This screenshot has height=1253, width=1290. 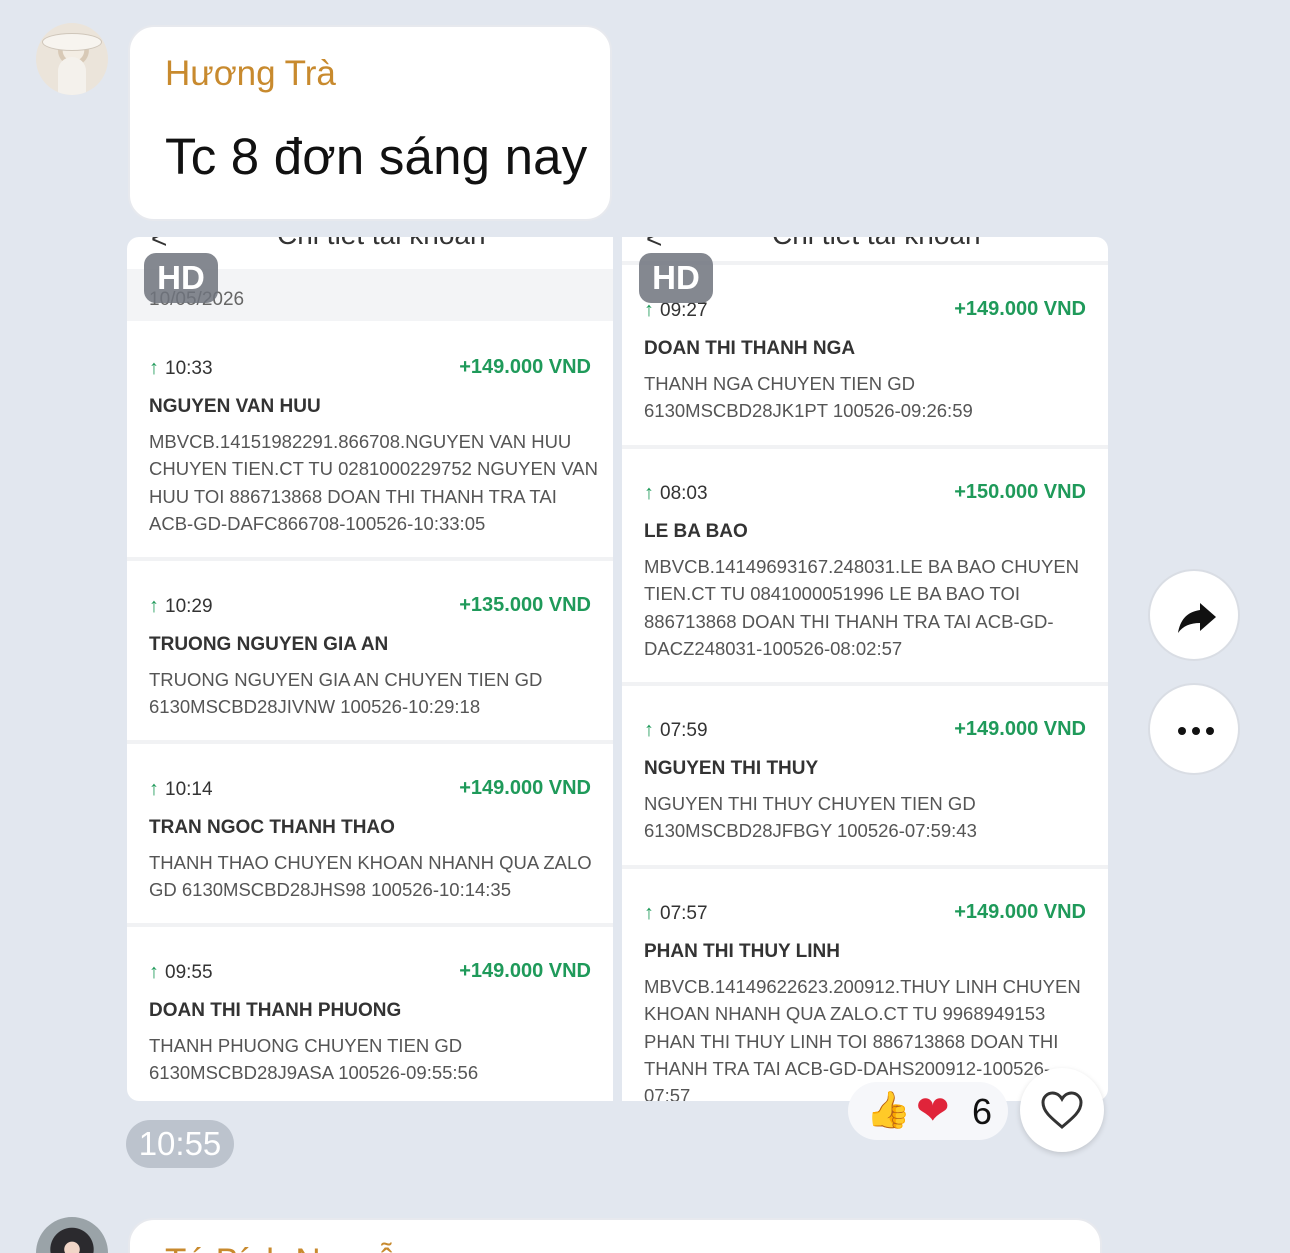 What do you see at coordinates (272, 827) in the screenshot?
I see `transaction-name: TRAN NGOC THANH THAO` at bounding box center [272, 827].